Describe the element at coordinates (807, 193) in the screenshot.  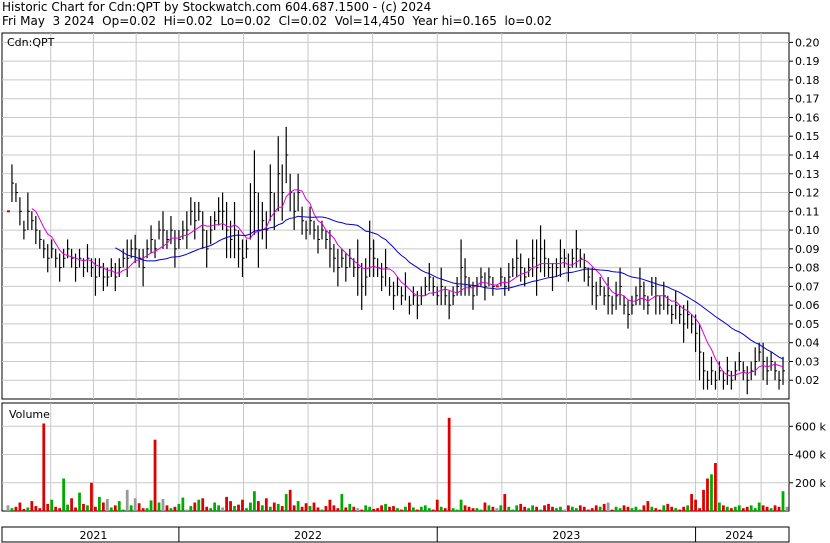
I see `price-tick-label: 0.12` at that location.